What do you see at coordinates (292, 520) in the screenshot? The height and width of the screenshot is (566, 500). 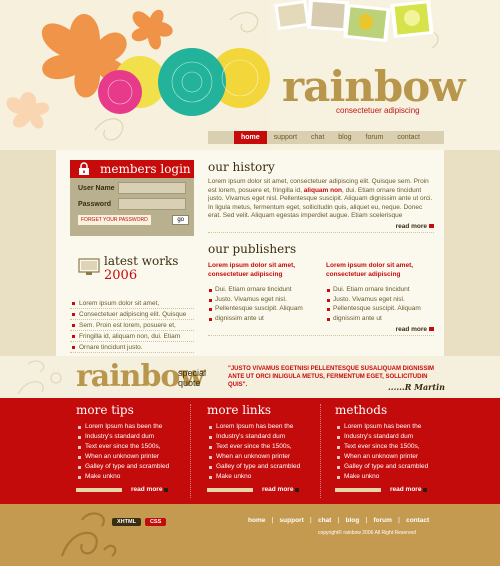 I see `footer-nav-support: support` at bounding box center [292, 520].